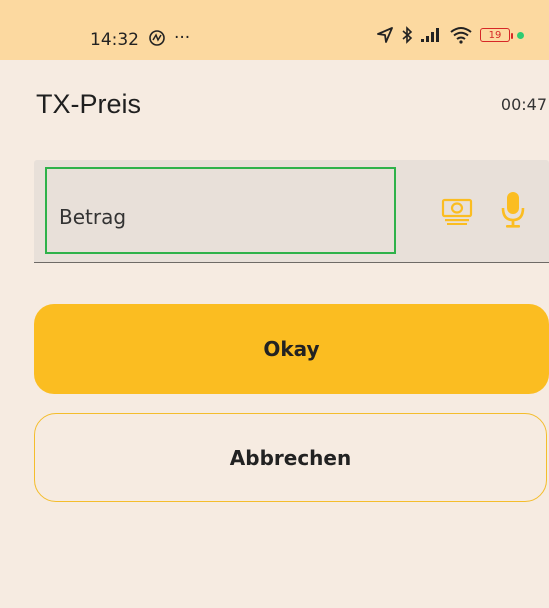  What do you see at coordinates (520, 35) in the screenshot?
I see `notification-dot` at bounding box center [520, 35].